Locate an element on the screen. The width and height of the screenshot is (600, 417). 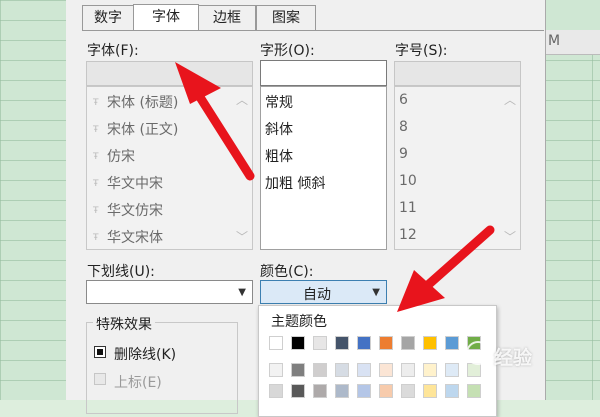
font-name: 仿宋 is located at coordinates (121, 157).